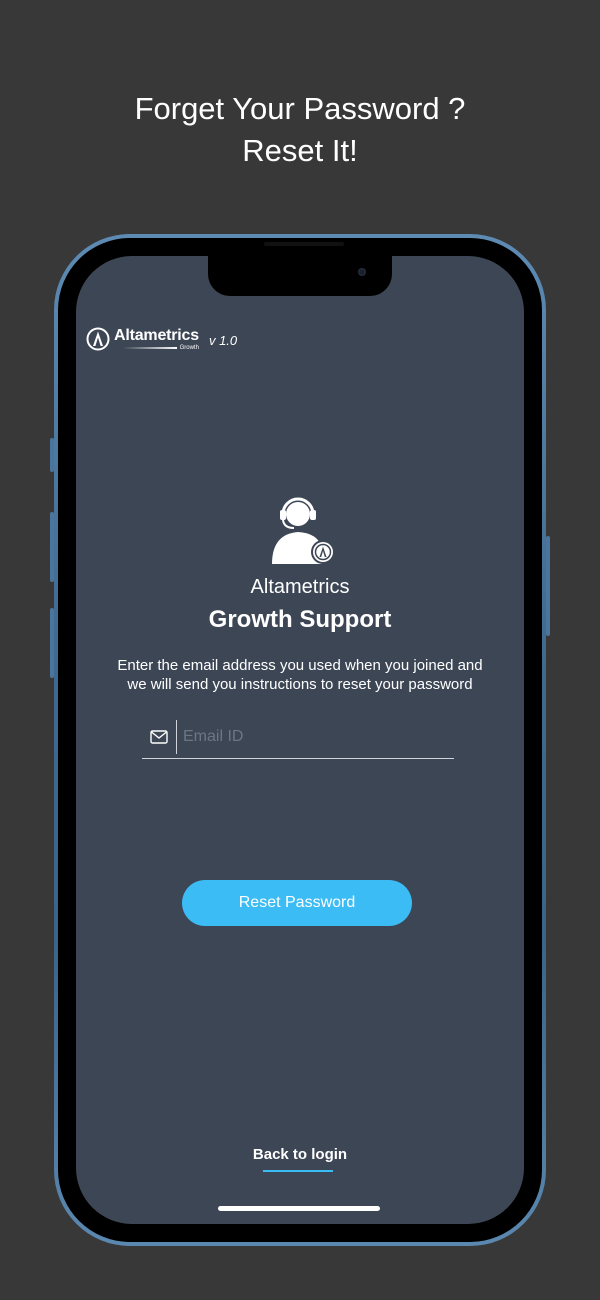 The height and width of the screenshot is (1300, 600). What do you see at coordinates (156, 335) in the screenshot?
I see `brand-name: Altametrics` at bounding box center [156, 335].